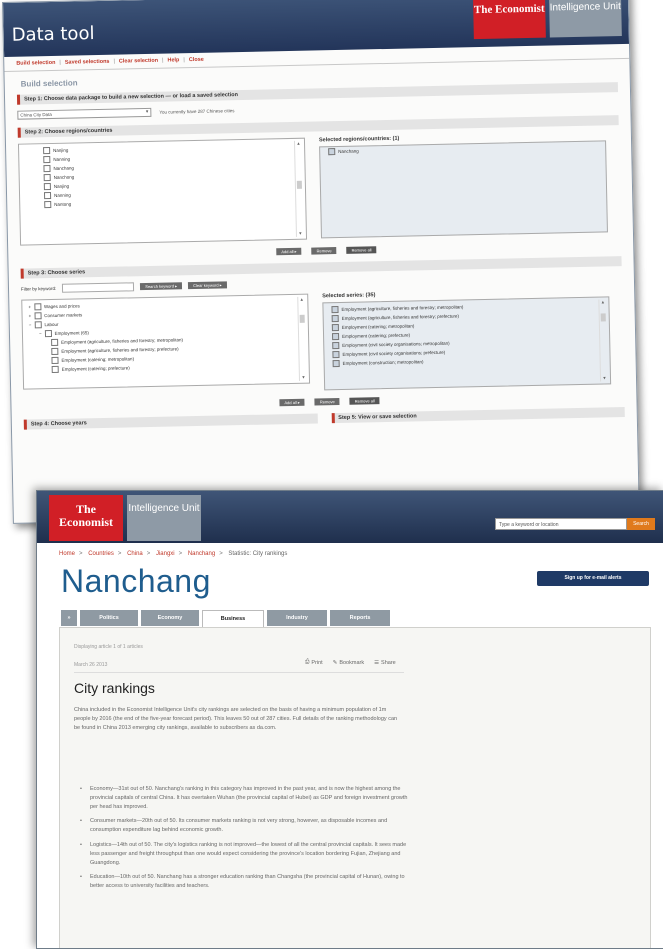 The width and height of the screenshot is (663, 949). Describe the element at coordinates (641, 524) in the screenshot. I see `search-button: Search` at that location.